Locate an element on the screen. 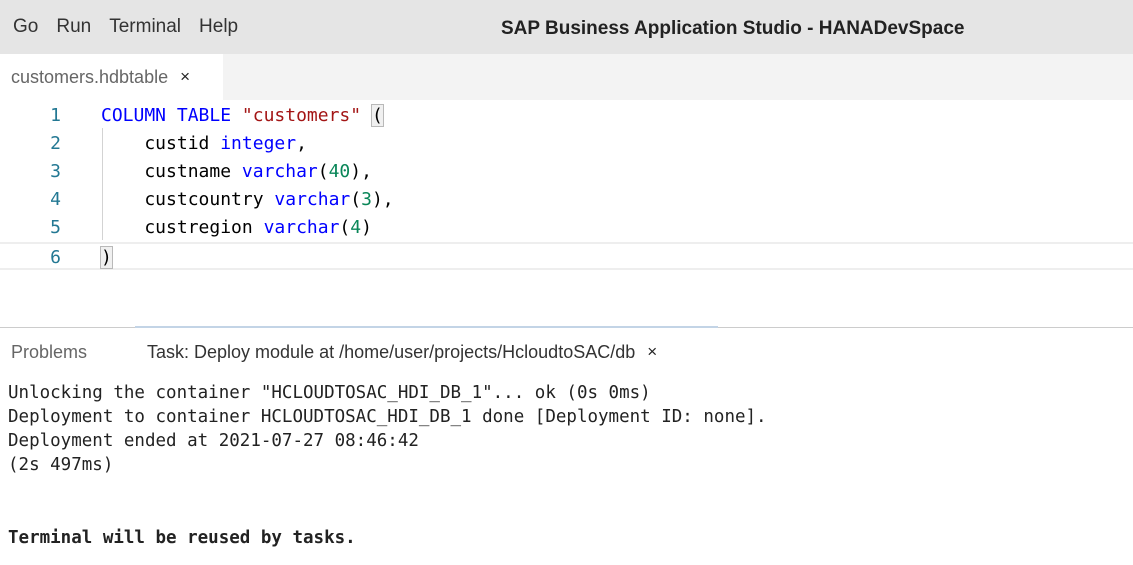 This screenshot has width=1133, height=565. line-number: 4 is located at coordinates (55, 199).